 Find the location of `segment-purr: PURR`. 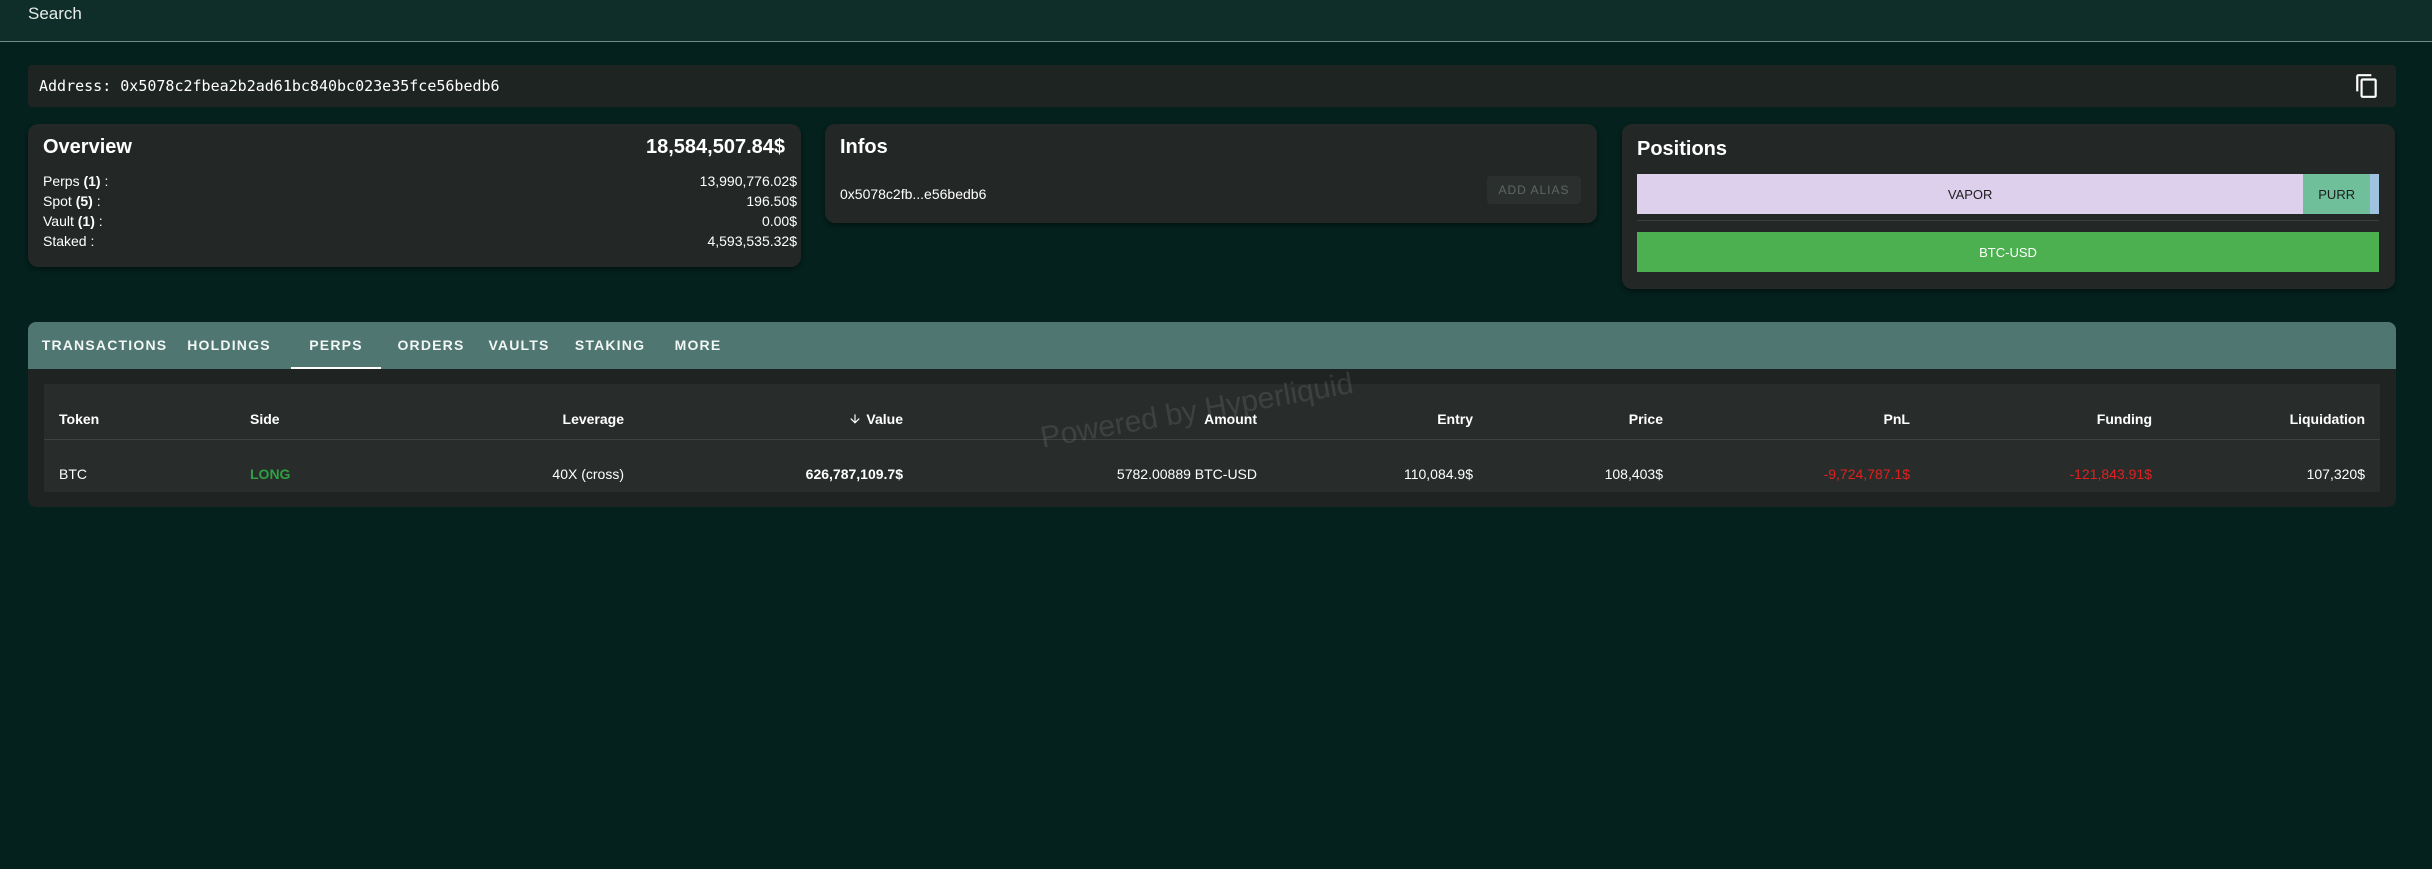

segment-purr: PURR is located at coordinates (2337, 194).